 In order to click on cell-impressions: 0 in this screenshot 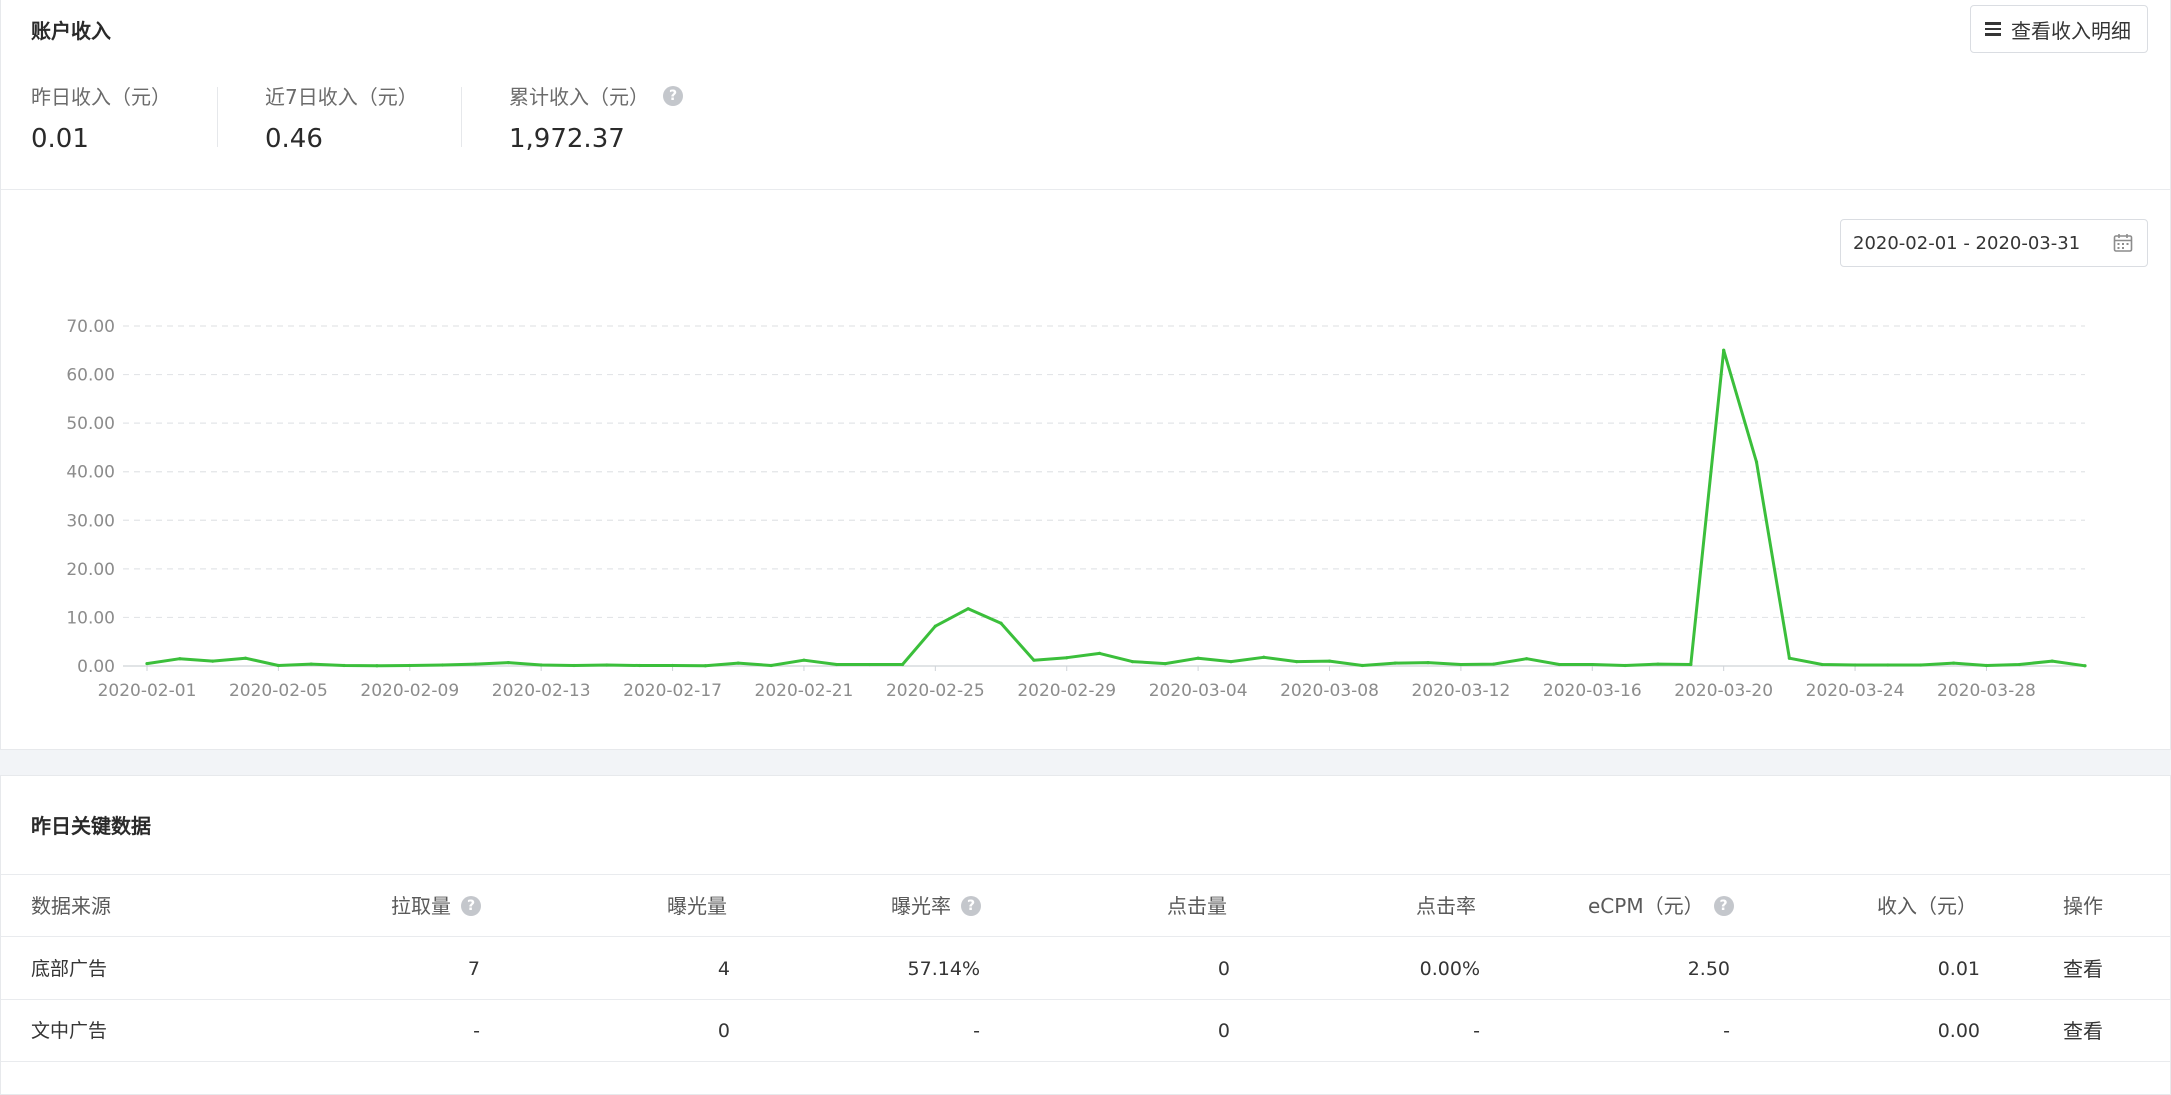, I will do `click(723, 1031)`.